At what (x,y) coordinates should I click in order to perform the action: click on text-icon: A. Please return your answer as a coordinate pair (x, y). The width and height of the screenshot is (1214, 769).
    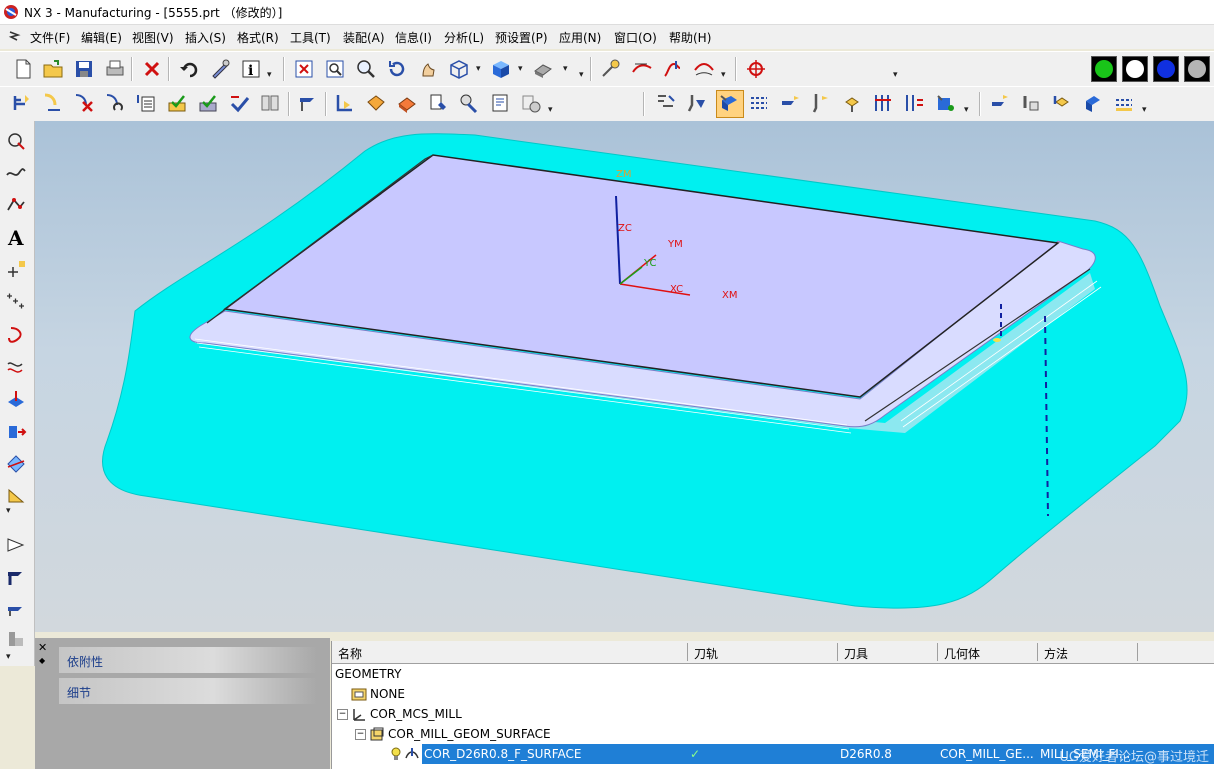
    Looking at the image, I should click on (16, 237).